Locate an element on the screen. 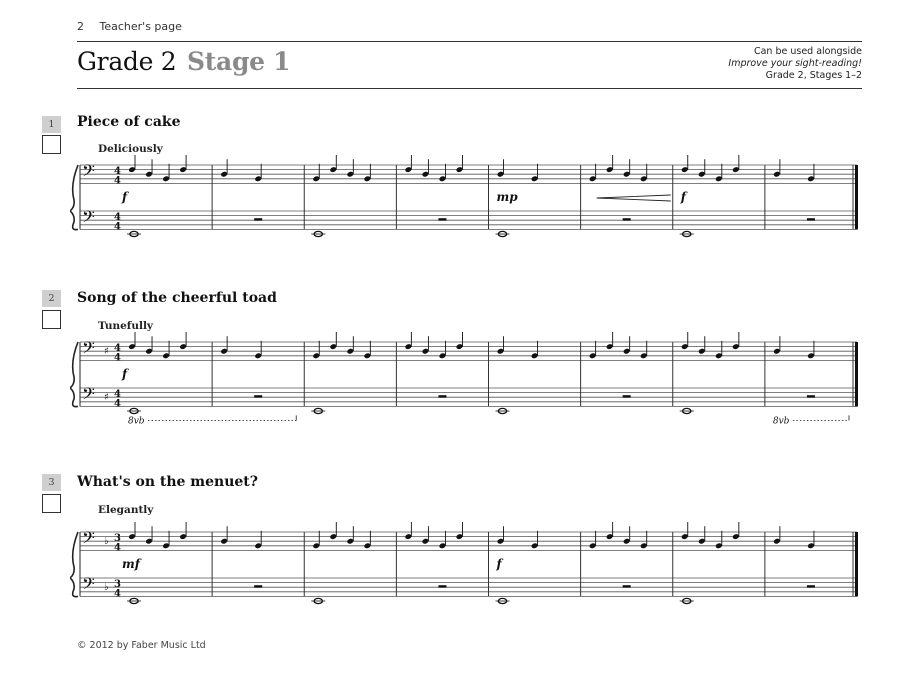  dynamic-marking: mp is located at coordinates (508, 197).